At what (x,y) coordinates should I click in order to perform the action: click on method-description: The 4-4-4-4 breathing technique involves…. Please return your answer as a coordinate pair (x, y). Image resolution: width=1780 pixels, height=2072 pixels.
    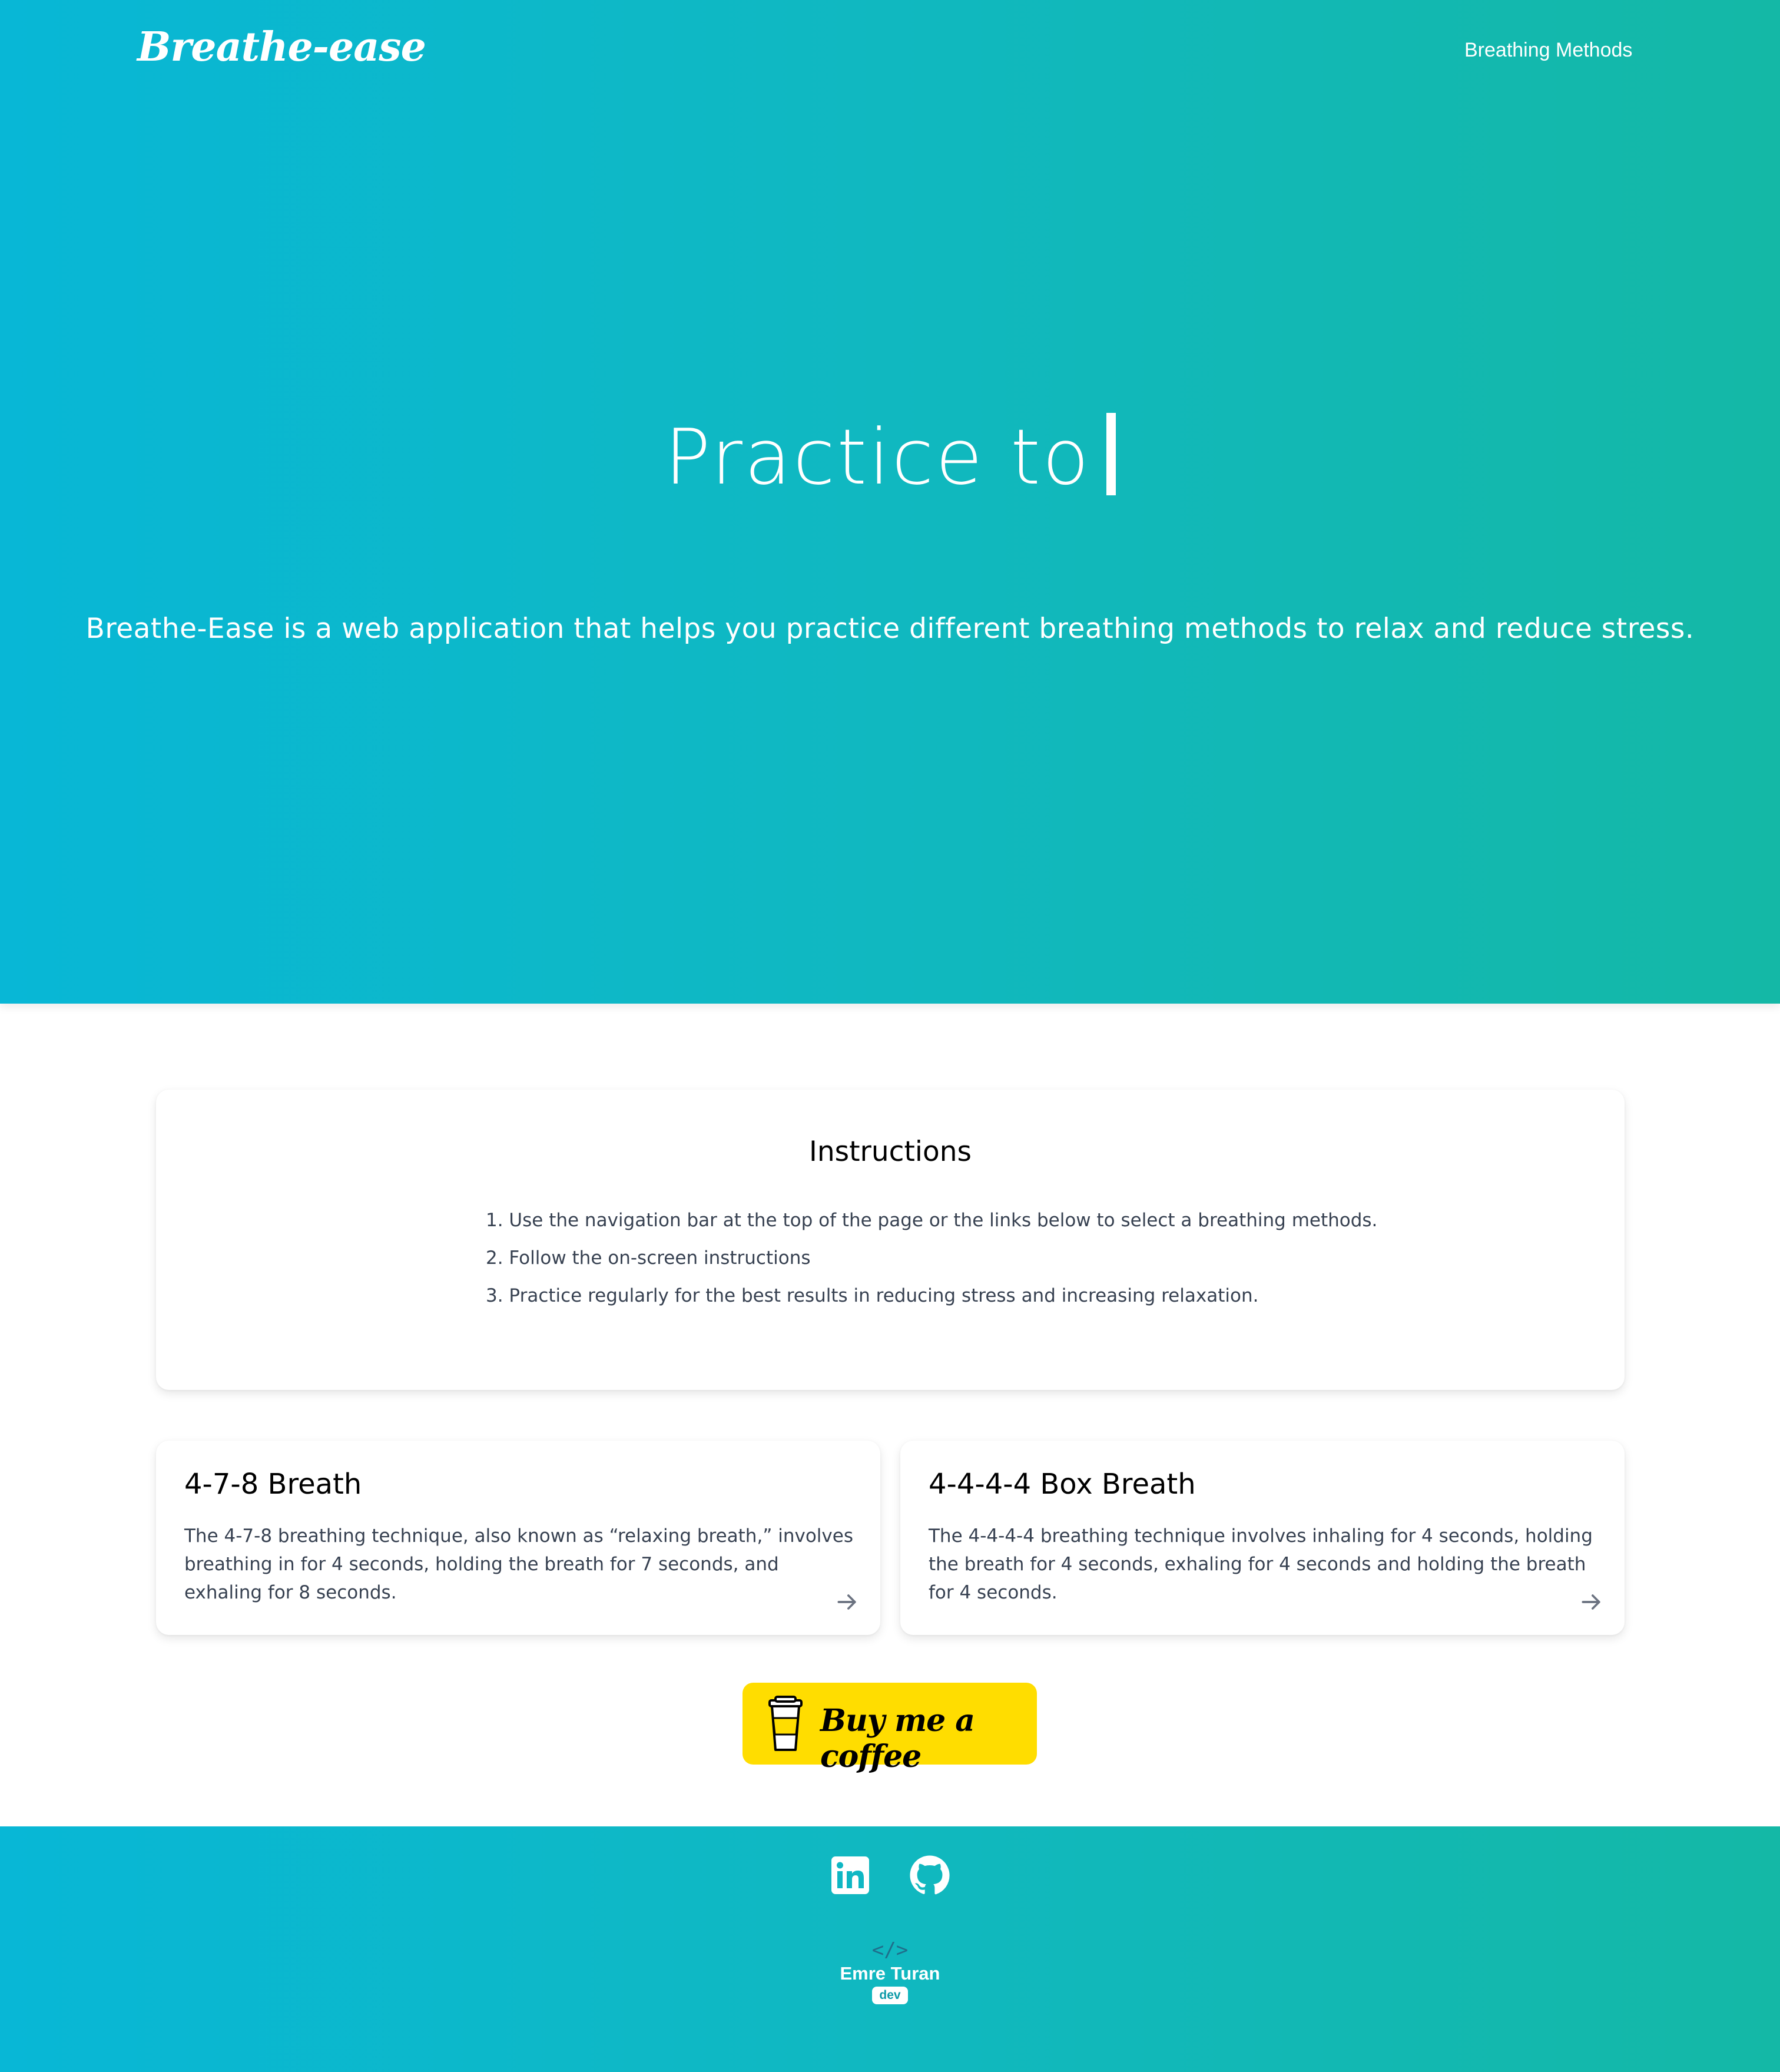
    Looking at the image, I should click on (1261, 1564).